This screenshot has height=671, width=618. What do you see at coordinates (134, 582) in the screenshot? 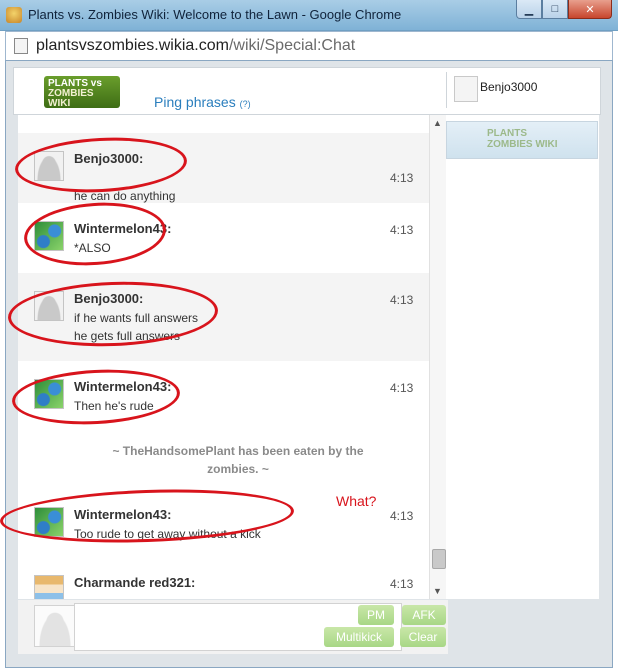
I see `message-username: Charmande red321:` at bounding box center [134, 582].